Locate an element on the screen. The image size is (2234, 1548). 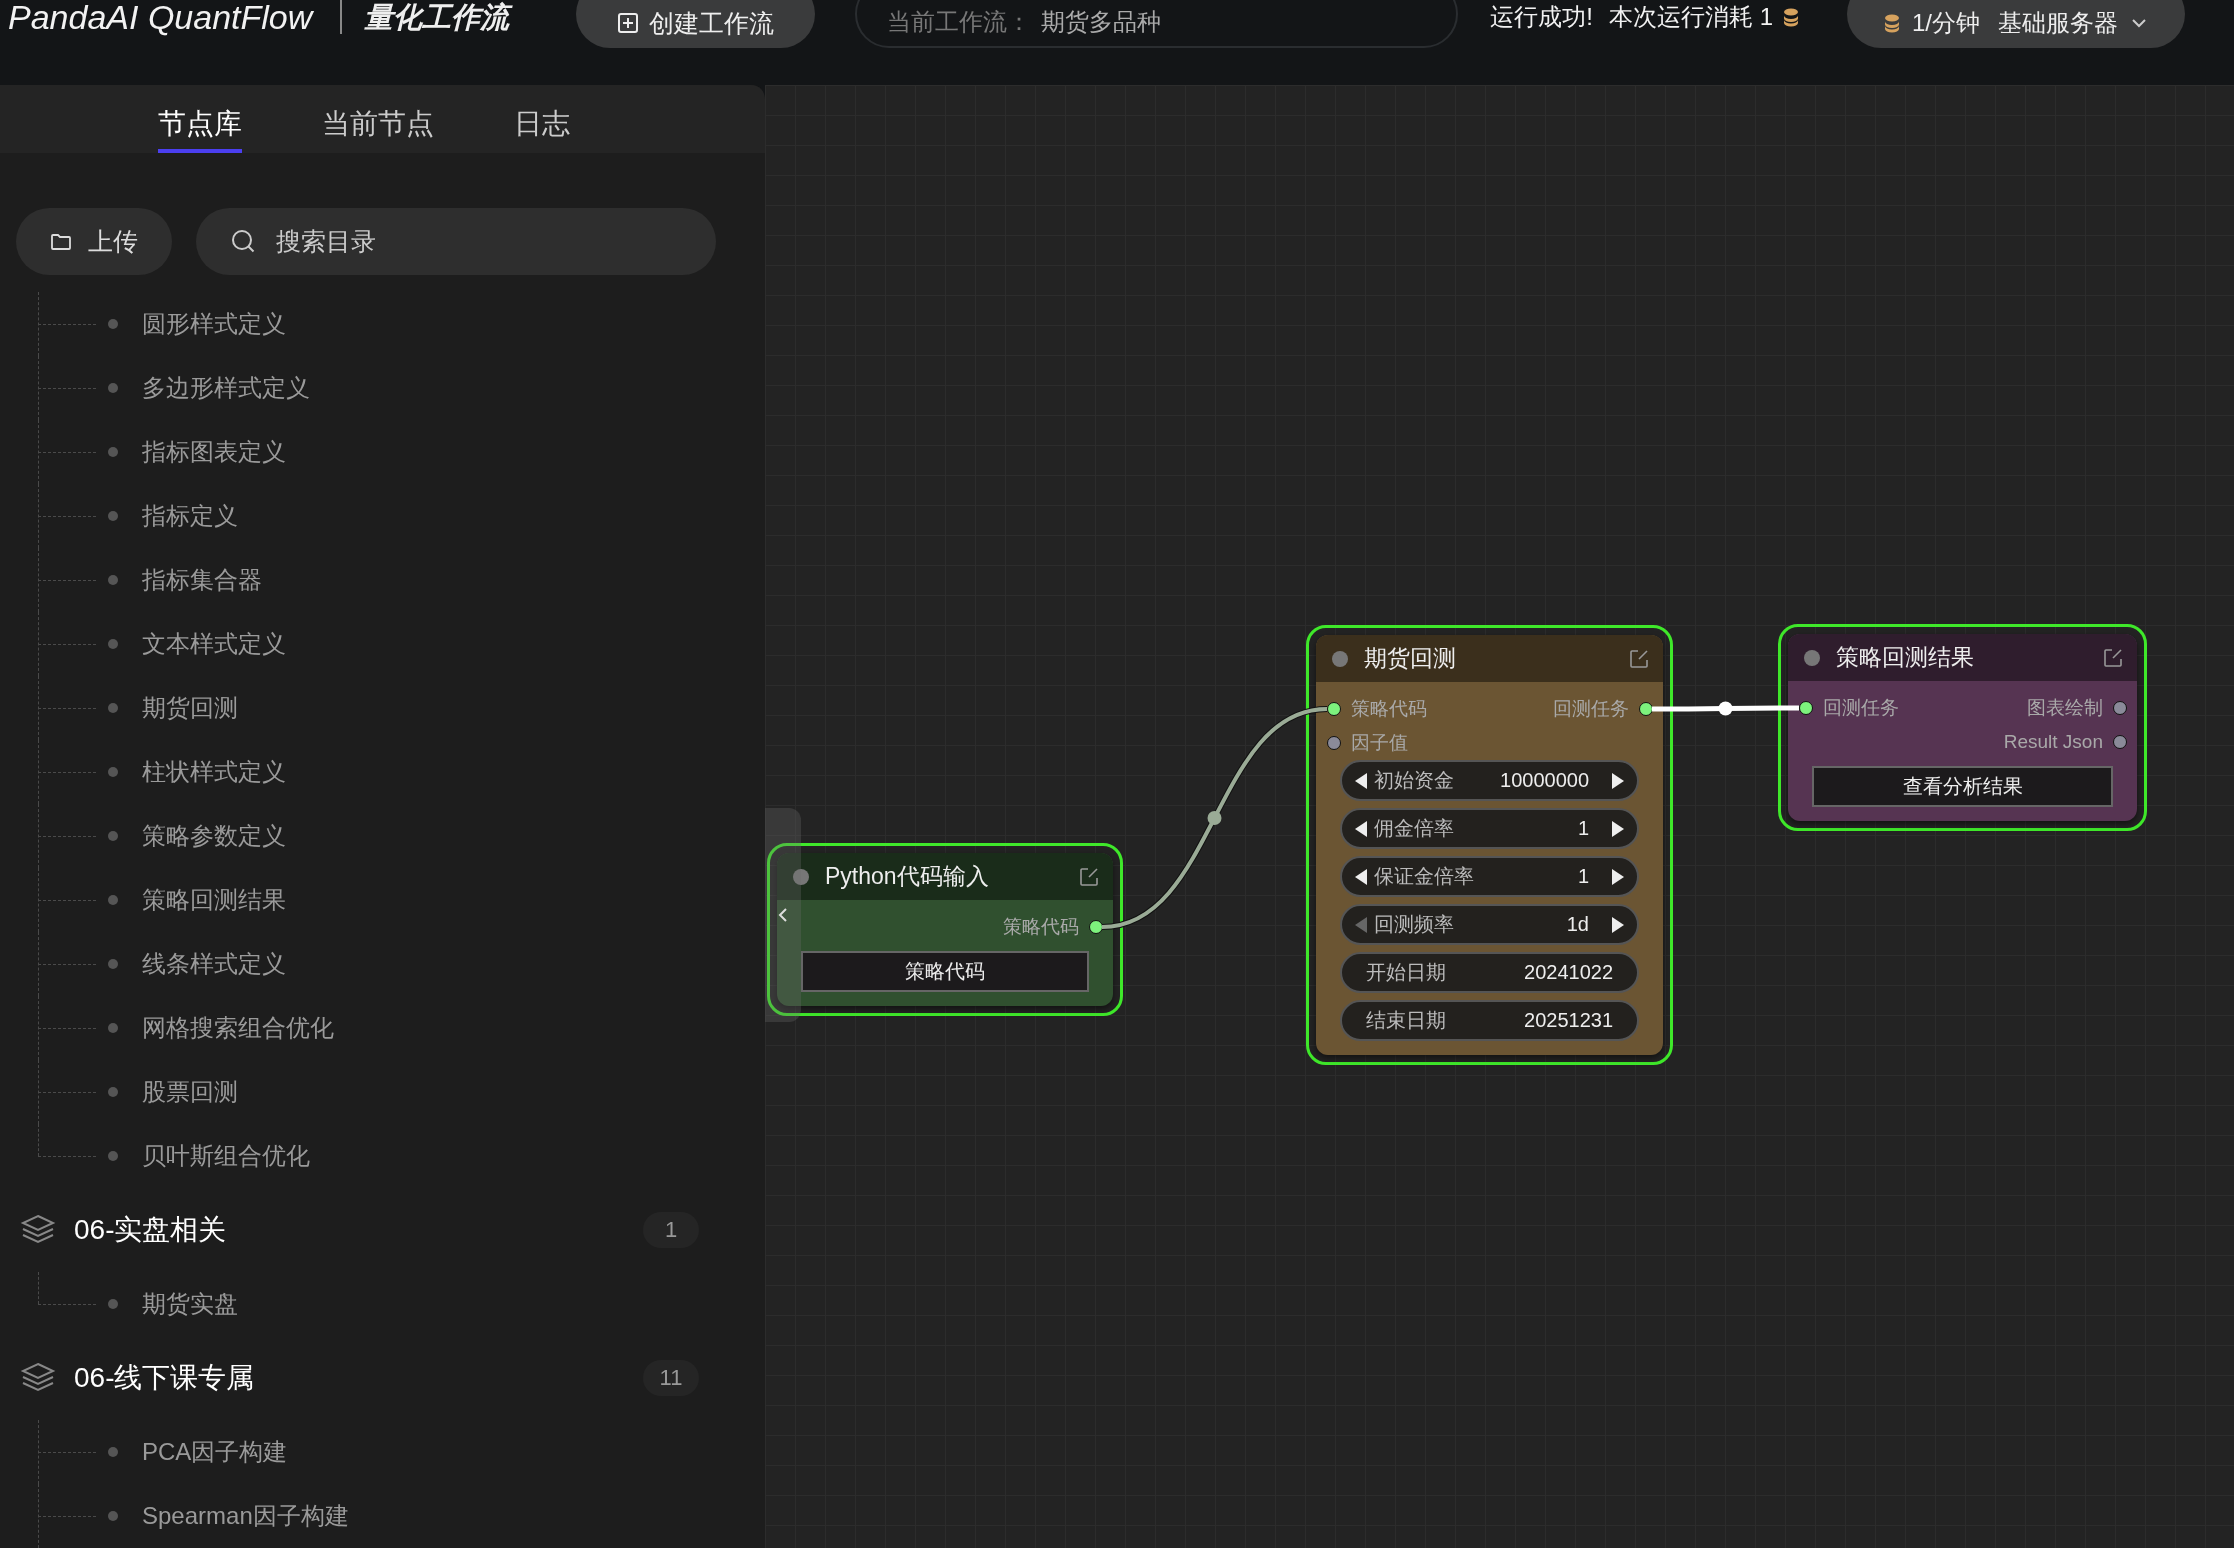
widget-value: 20251231 is located at coordinates (1568, 1020).